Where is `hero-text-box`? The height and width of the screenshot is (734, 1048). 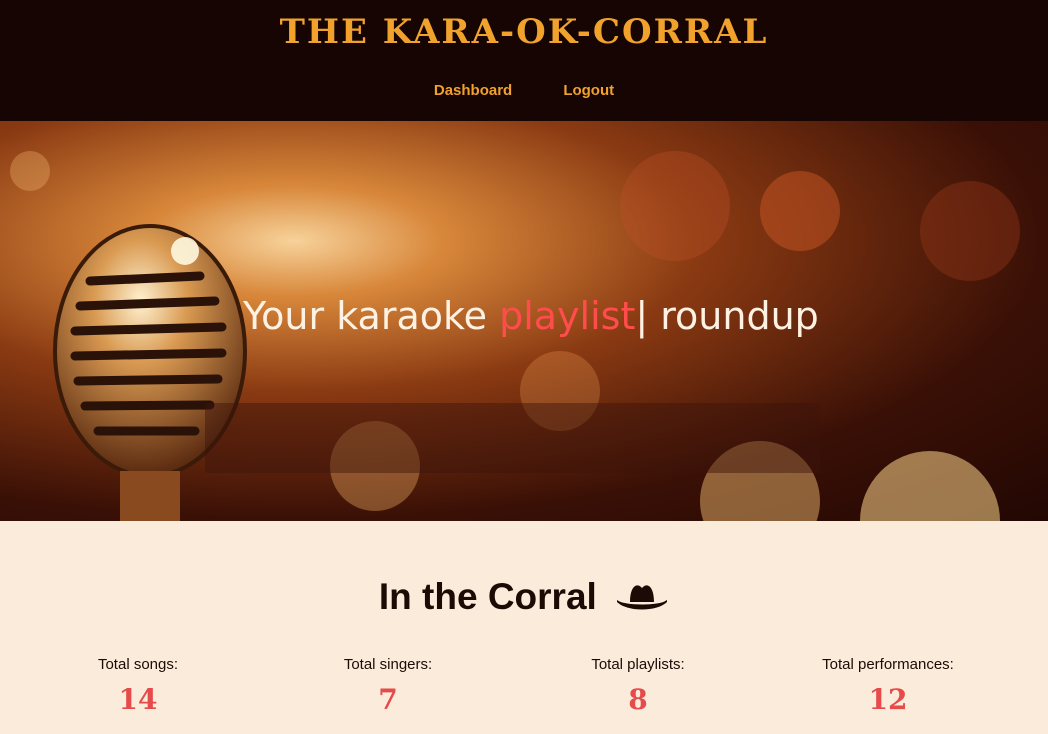 hero-text-box is located at coordinates (512, 438).